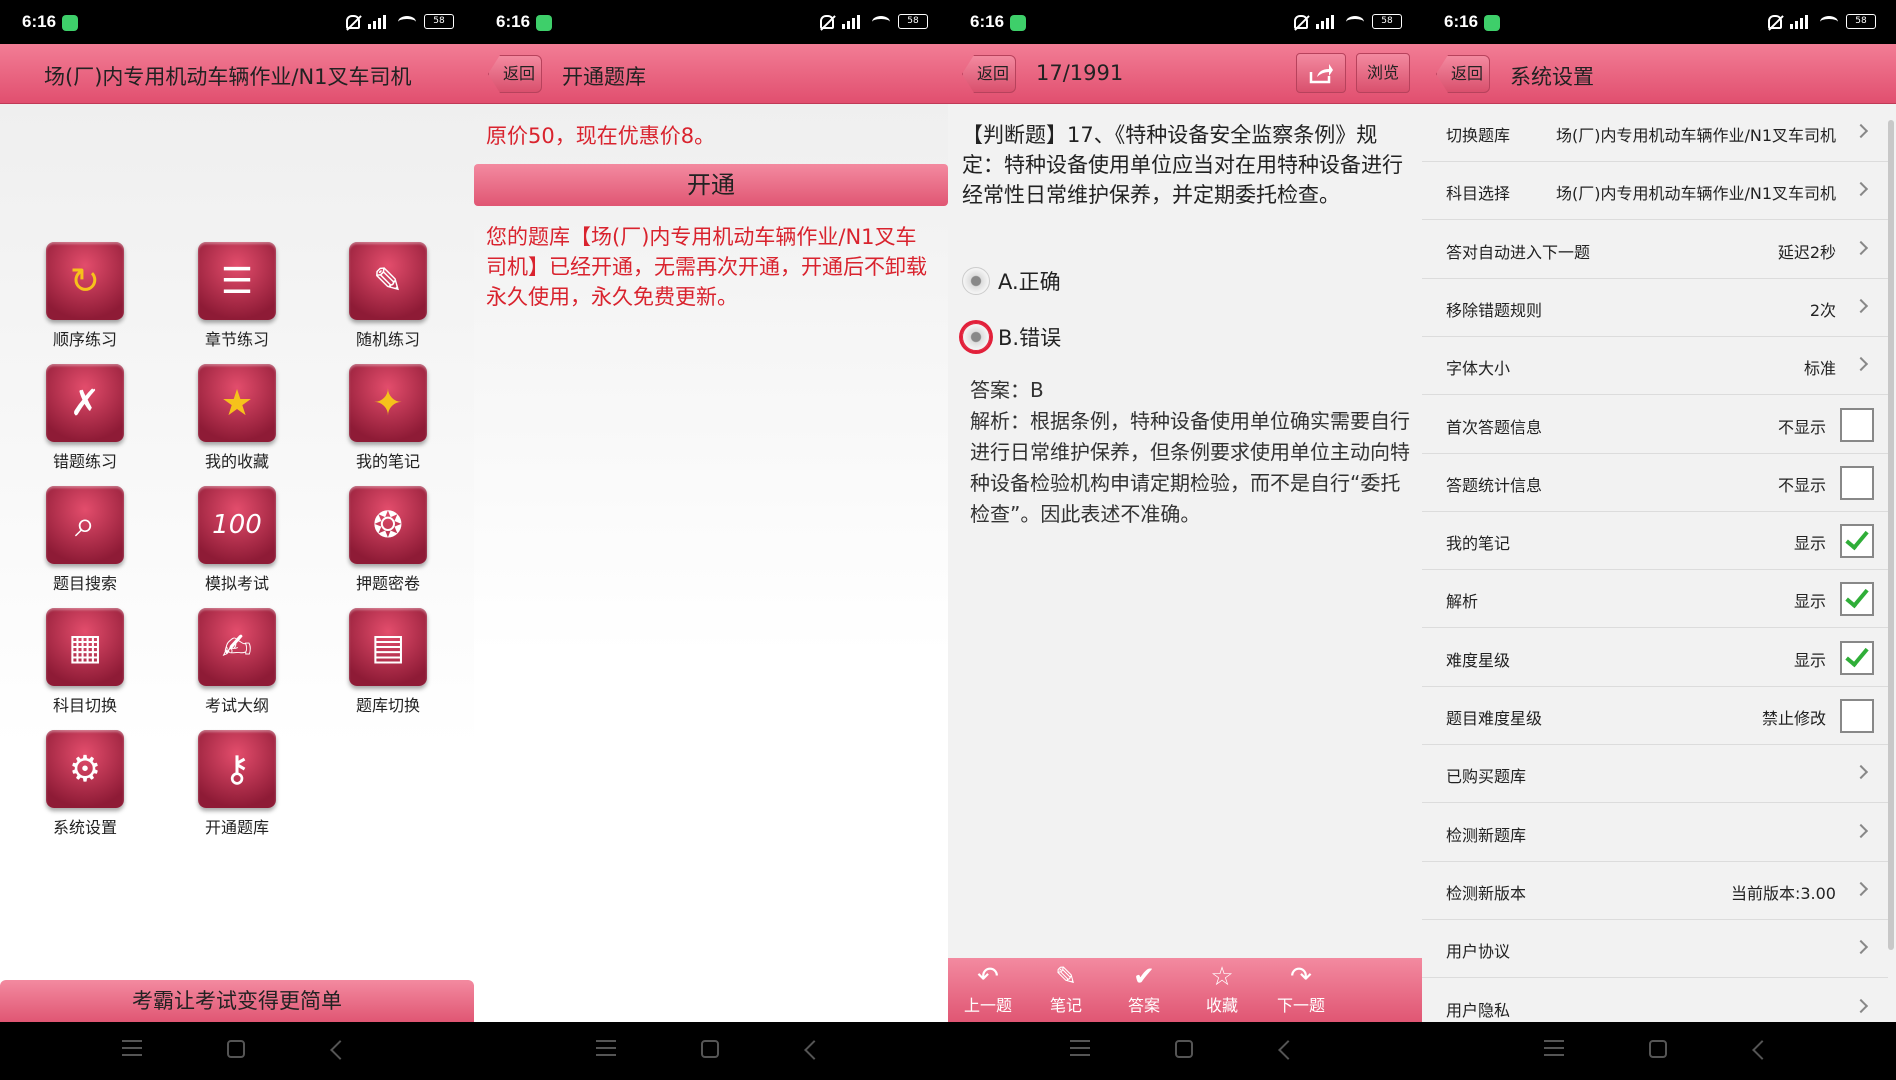  Describe the element at coordinates (1222, 989) in the screenshot. I see `toolbar-star-outline-button: ☆ 收藏` at that location.